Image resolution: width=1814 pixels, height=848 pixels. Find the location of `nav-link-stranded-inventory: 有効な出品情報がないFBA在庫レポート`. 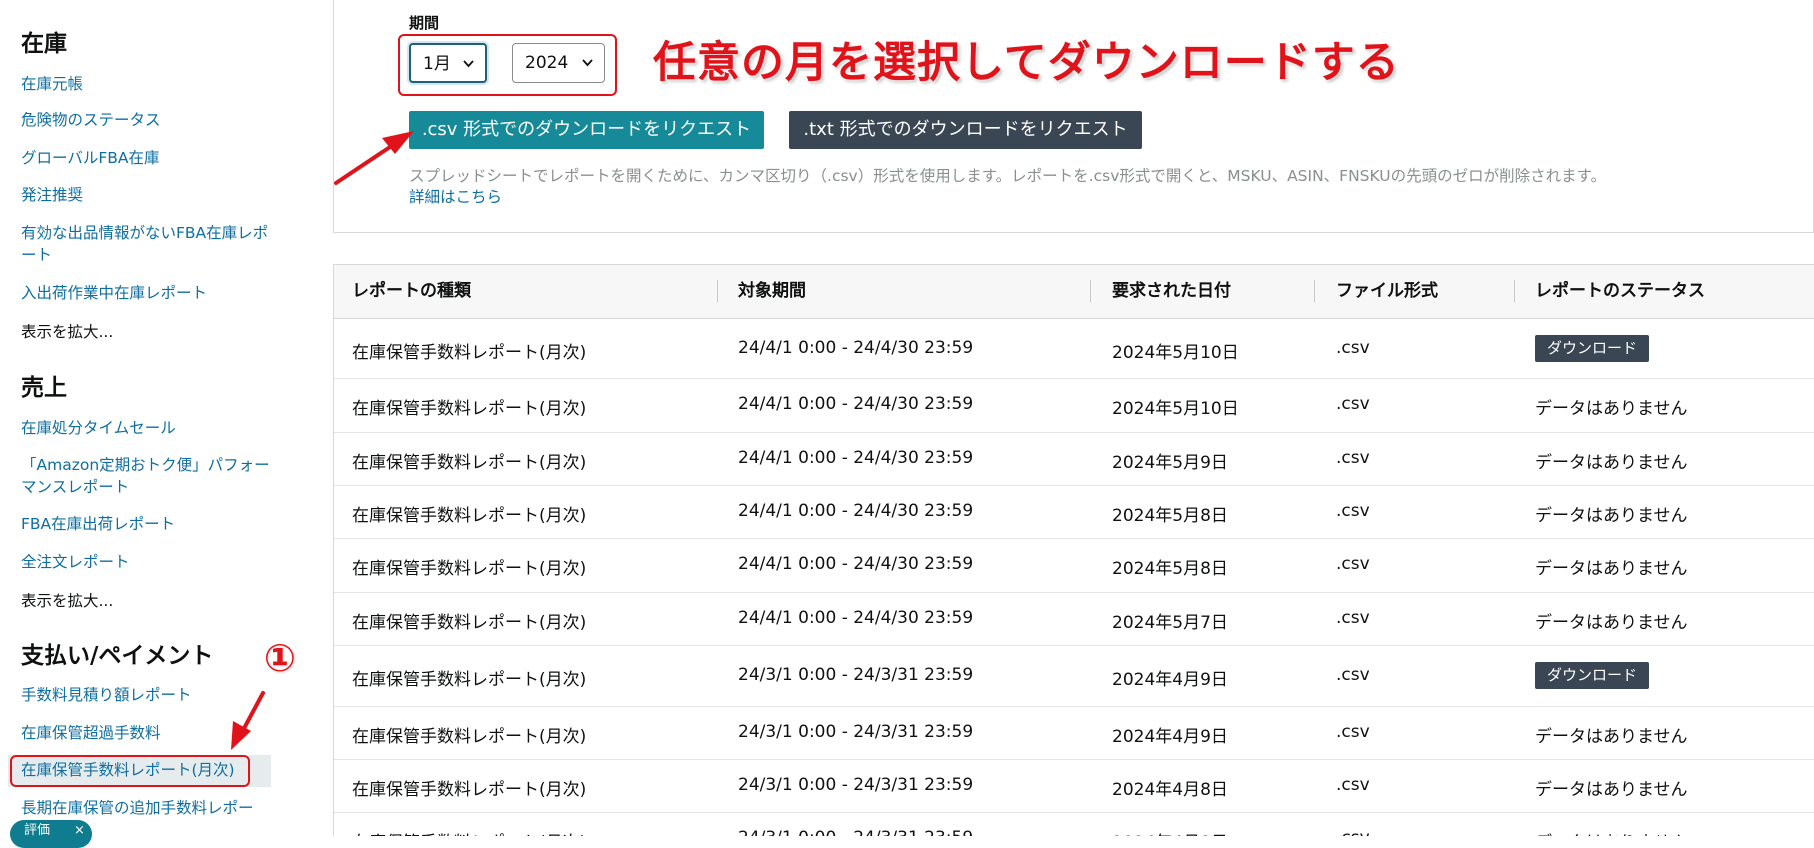

nav-link-stranded-inventory: 有効な出品情報がないFBA在庫レポート is located at coordinates (146, 244).